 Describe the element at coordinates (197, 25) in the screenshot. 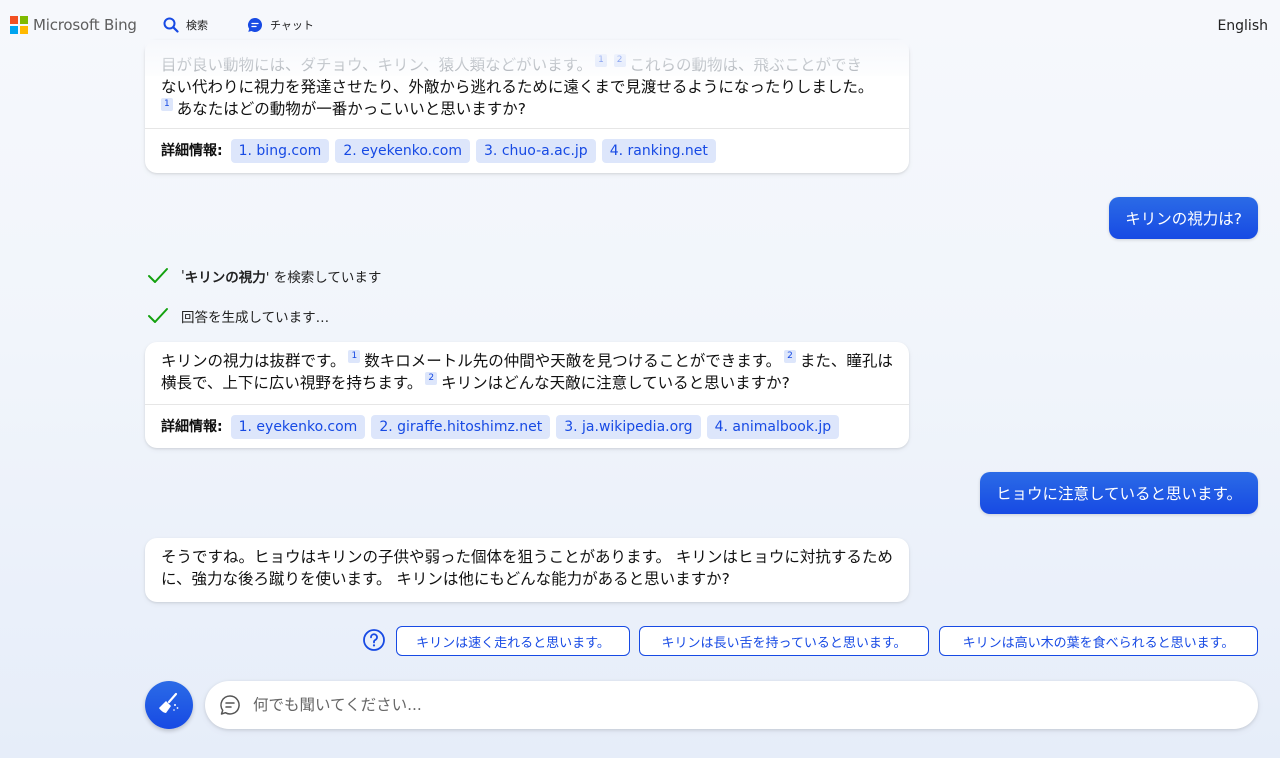

I see `tab-search-label: 検索` at that location.